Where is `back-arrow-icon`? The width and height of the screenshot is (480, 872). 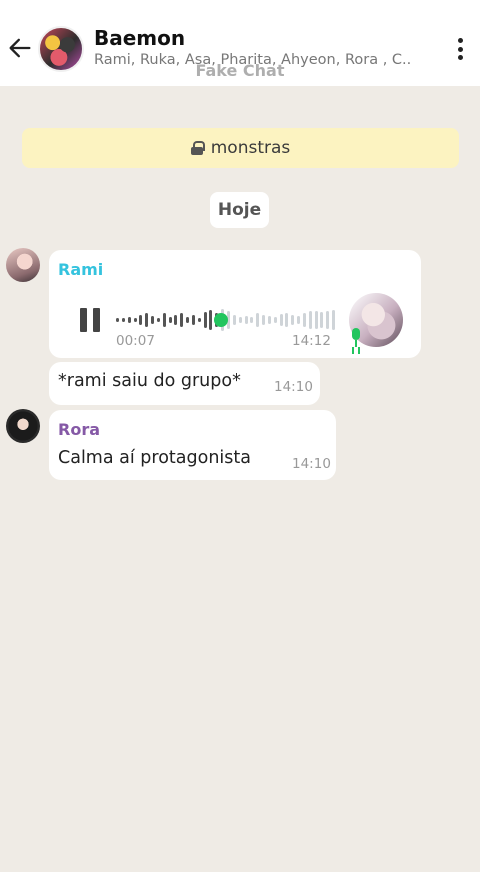 back-arrow-icon is located at coordinates (20, 48).